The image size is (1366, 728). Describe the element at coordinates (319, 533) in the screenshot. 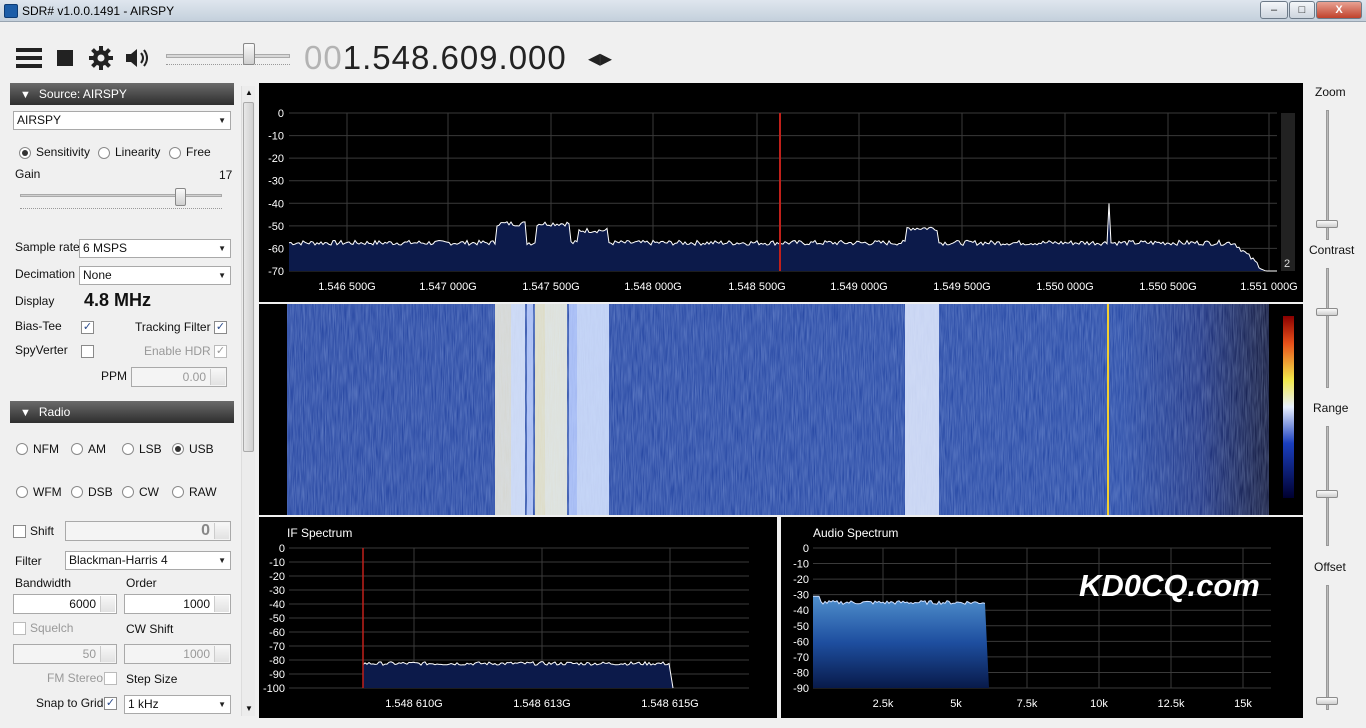

I see `if-spectrum-title: IF Spectrum` at that location.